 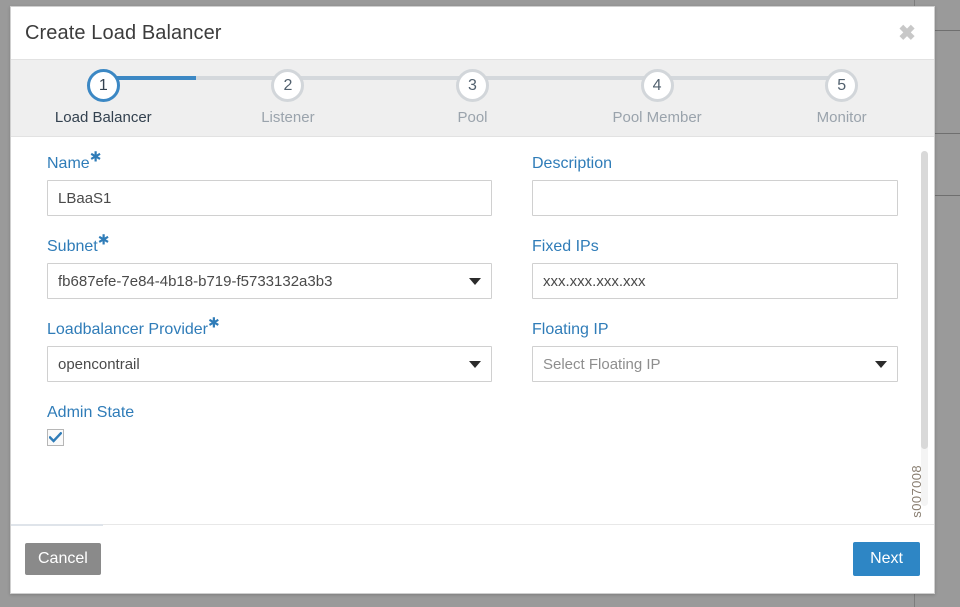 I want to click on wizard-step-pool-member: 4 Pool Member, so click(x=657, y=97).